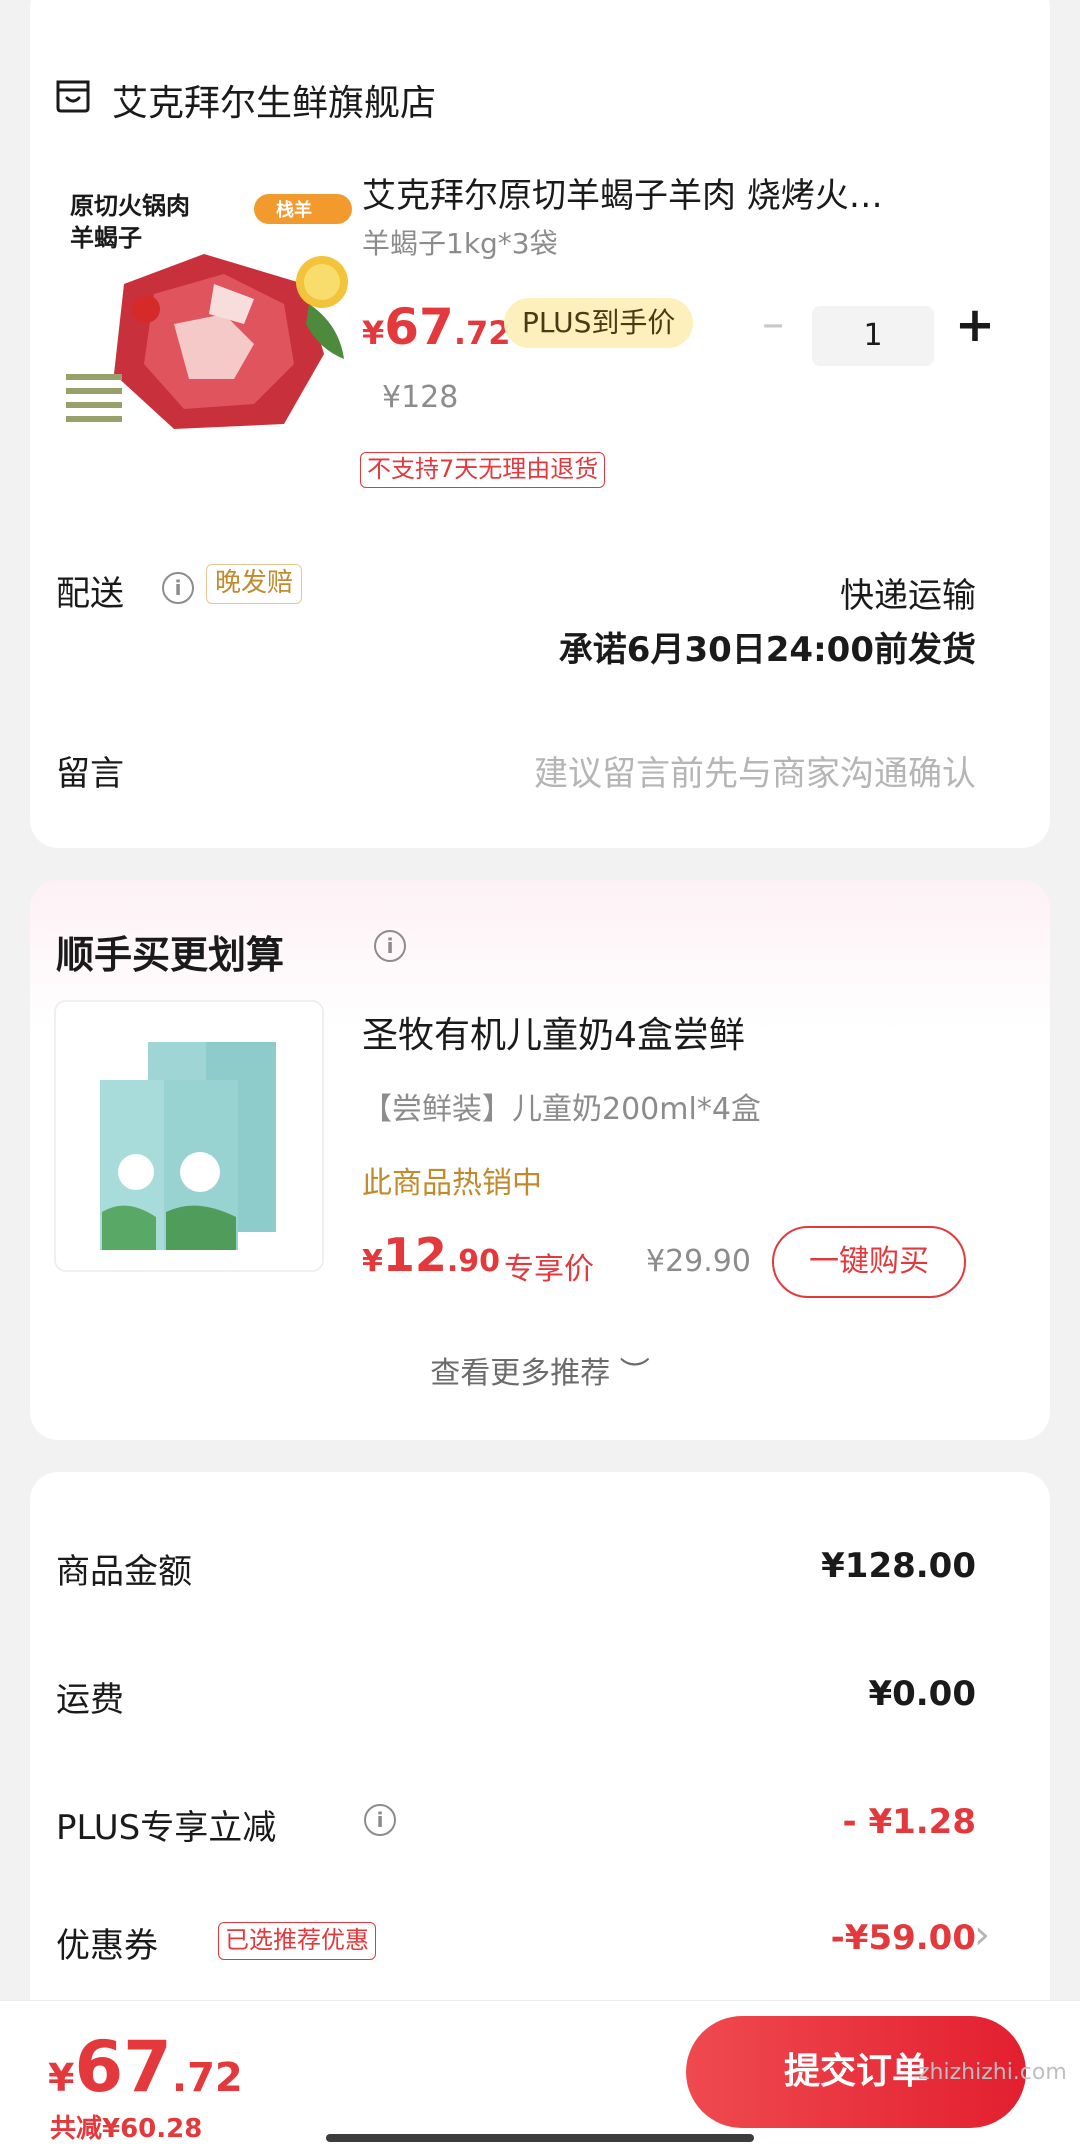  I want to click on freight-label: 运费, so click(90, 1700).